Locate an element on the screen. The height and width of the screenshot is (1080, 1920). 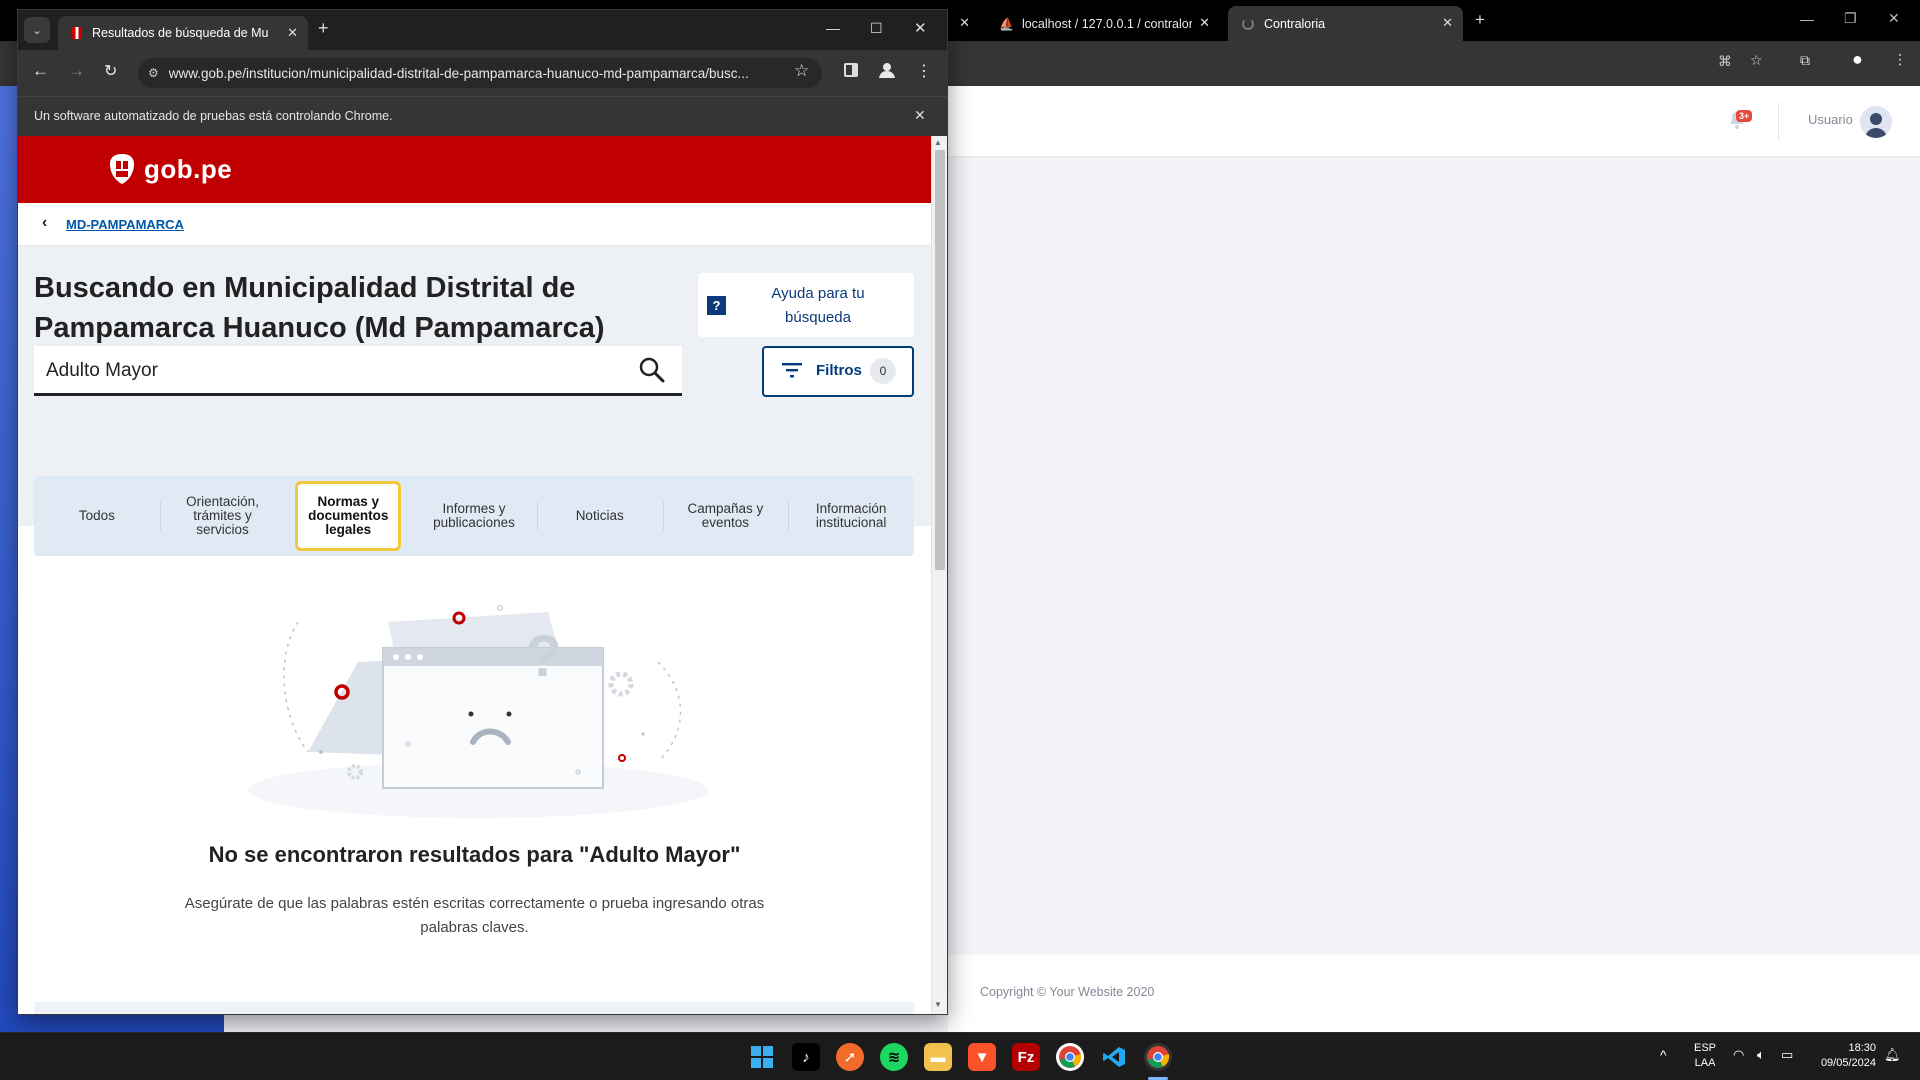
language-indicator: ESP LAA is located at coordinates (1705, 1056).